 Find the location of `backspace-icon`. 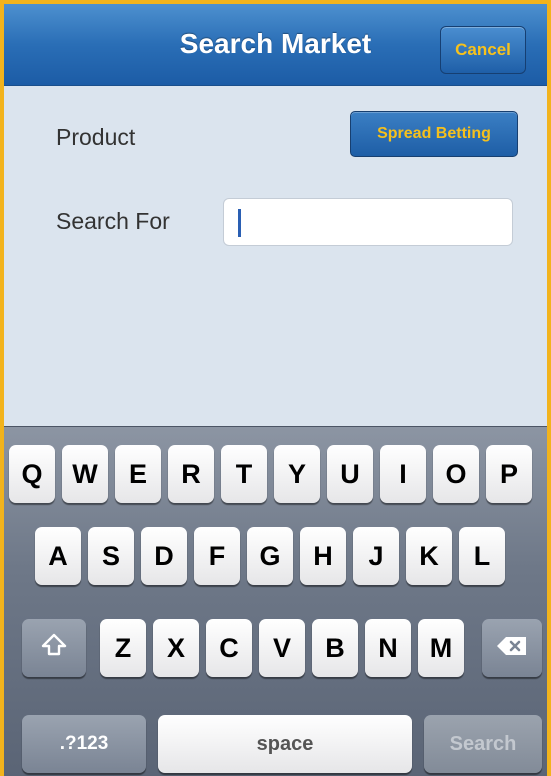

backspace-icon is located at coordinates (512, 648).